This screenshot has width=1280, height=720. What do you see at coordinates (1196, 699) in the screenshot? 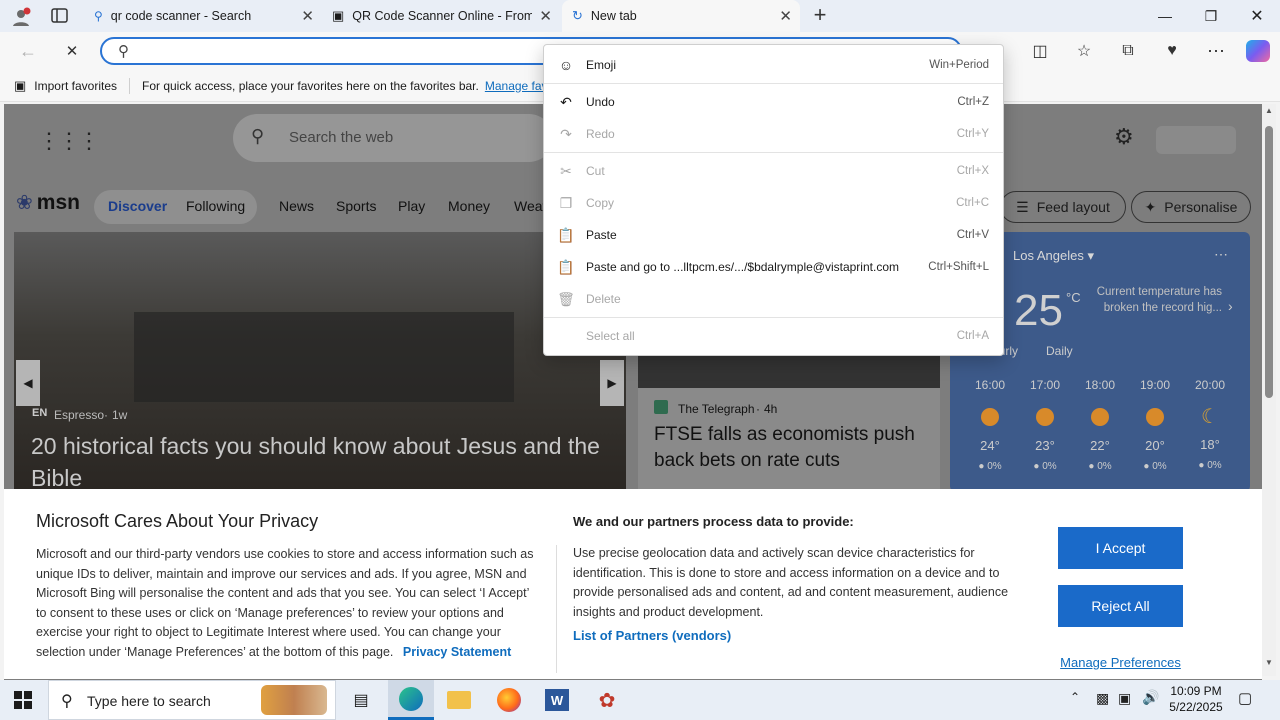
I see `clock: 10:09 PM 5/22/2025` at bounding box center [1196, 699].